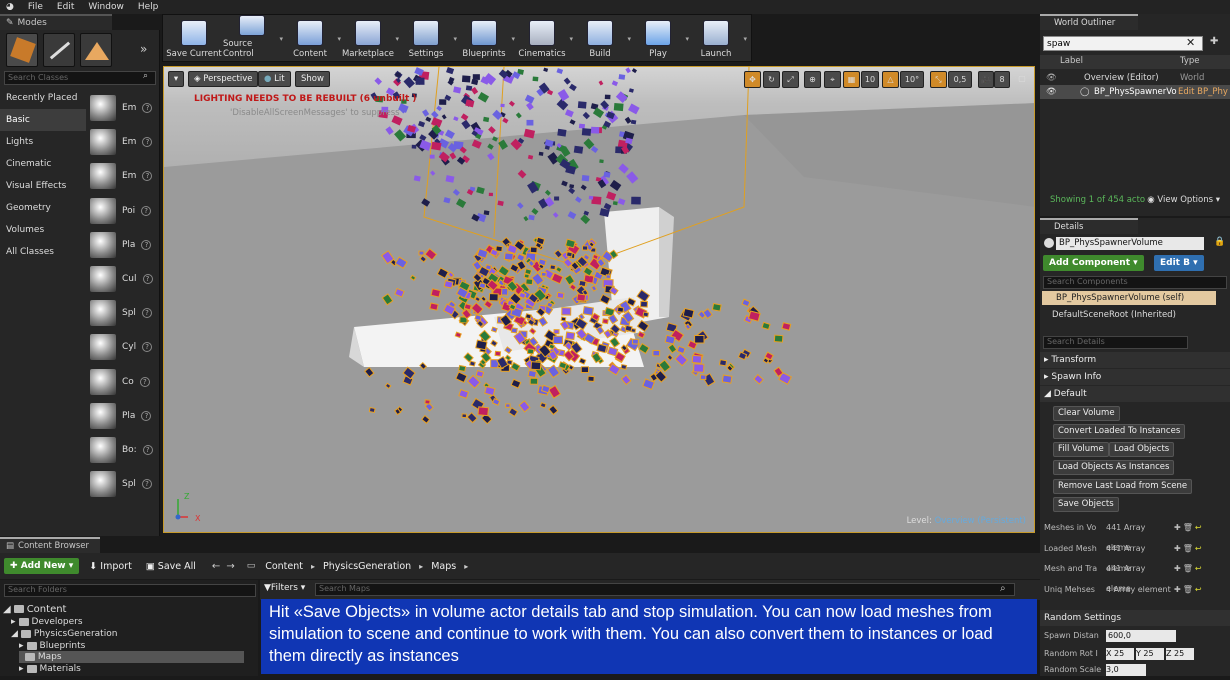  What do you see at coordinates (42, 566) in the screenshot?
I see `add-new-button: ✚ Add New ▾` at bounding box center [42, 566].